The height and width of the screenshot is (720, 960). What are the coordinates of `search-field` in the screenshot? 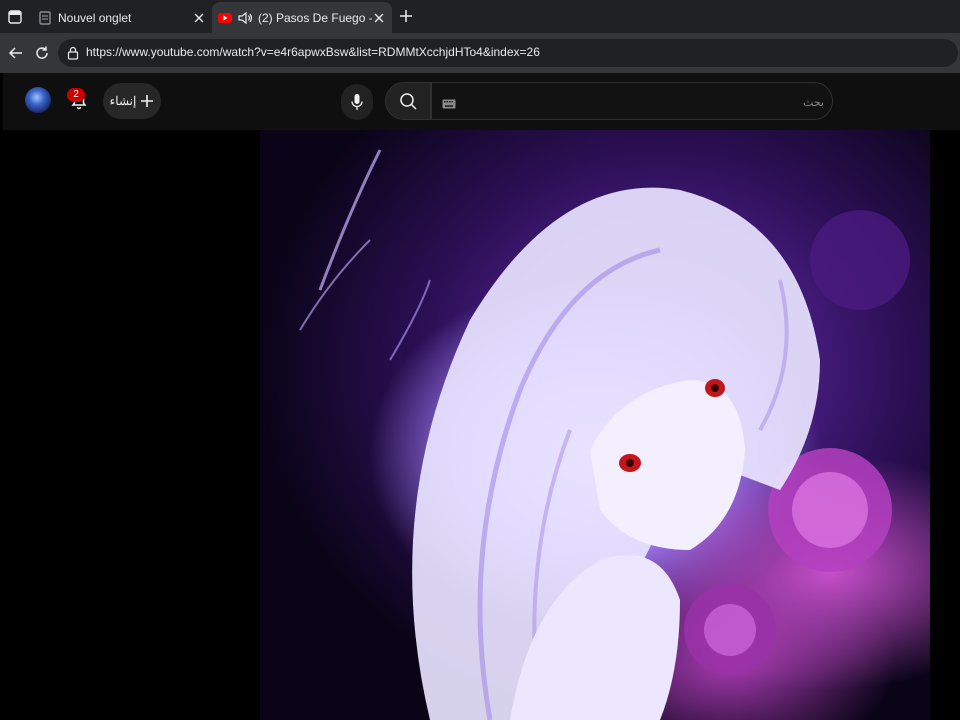 It's located at (632, 101).